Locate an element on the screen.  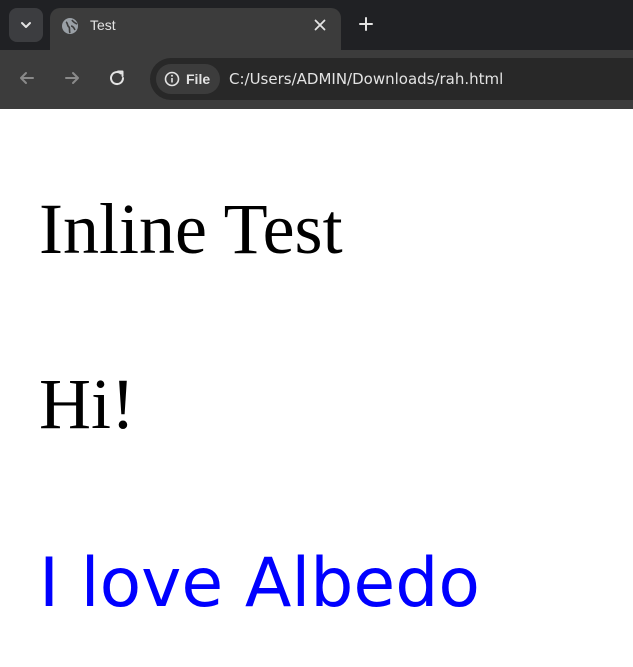
toolbar: File C:/Users/ADMIN/Downloads/rah.html is located at coordinates (316, 79).